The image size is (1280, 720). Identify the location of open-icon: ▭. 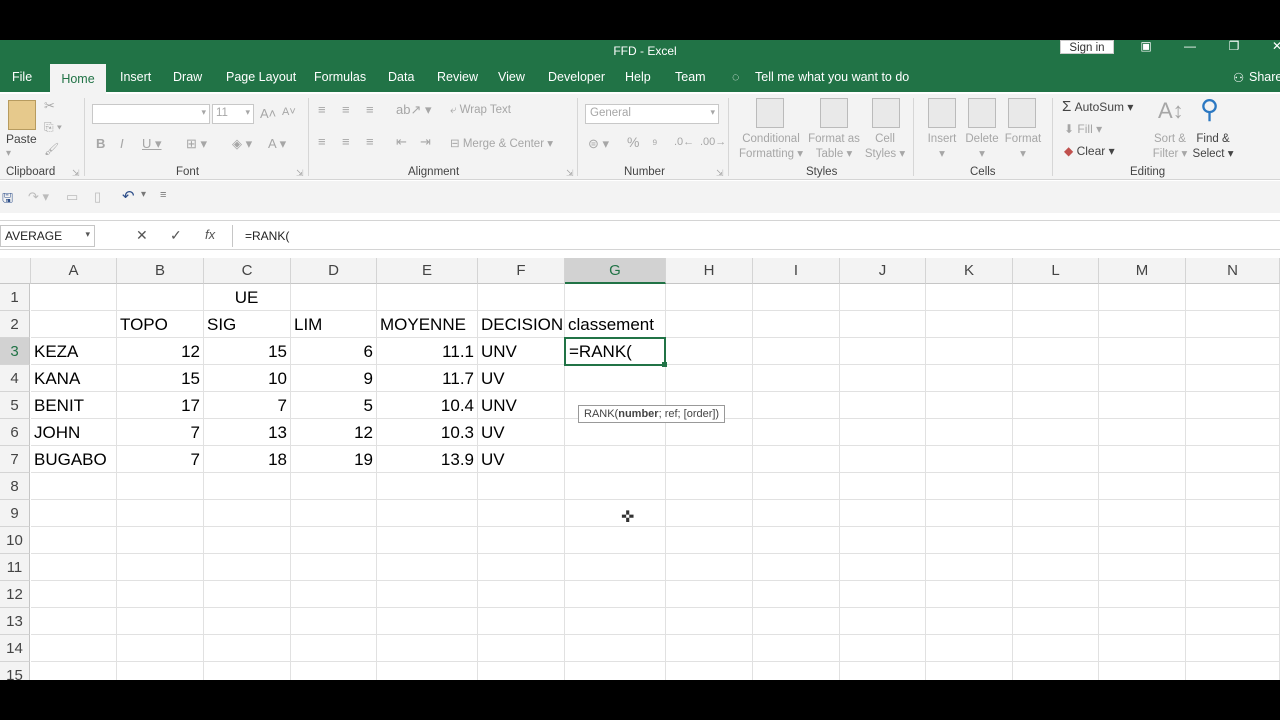
(72, 197).